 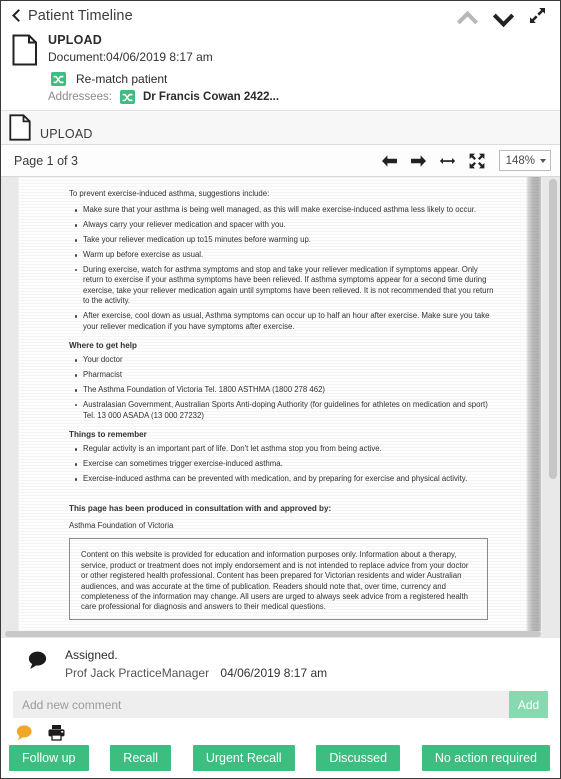 What do you see at coordinates (49, 758) in the screenshot?
I see `follow-up-button: Follow up` at bounding box center [49, 758].